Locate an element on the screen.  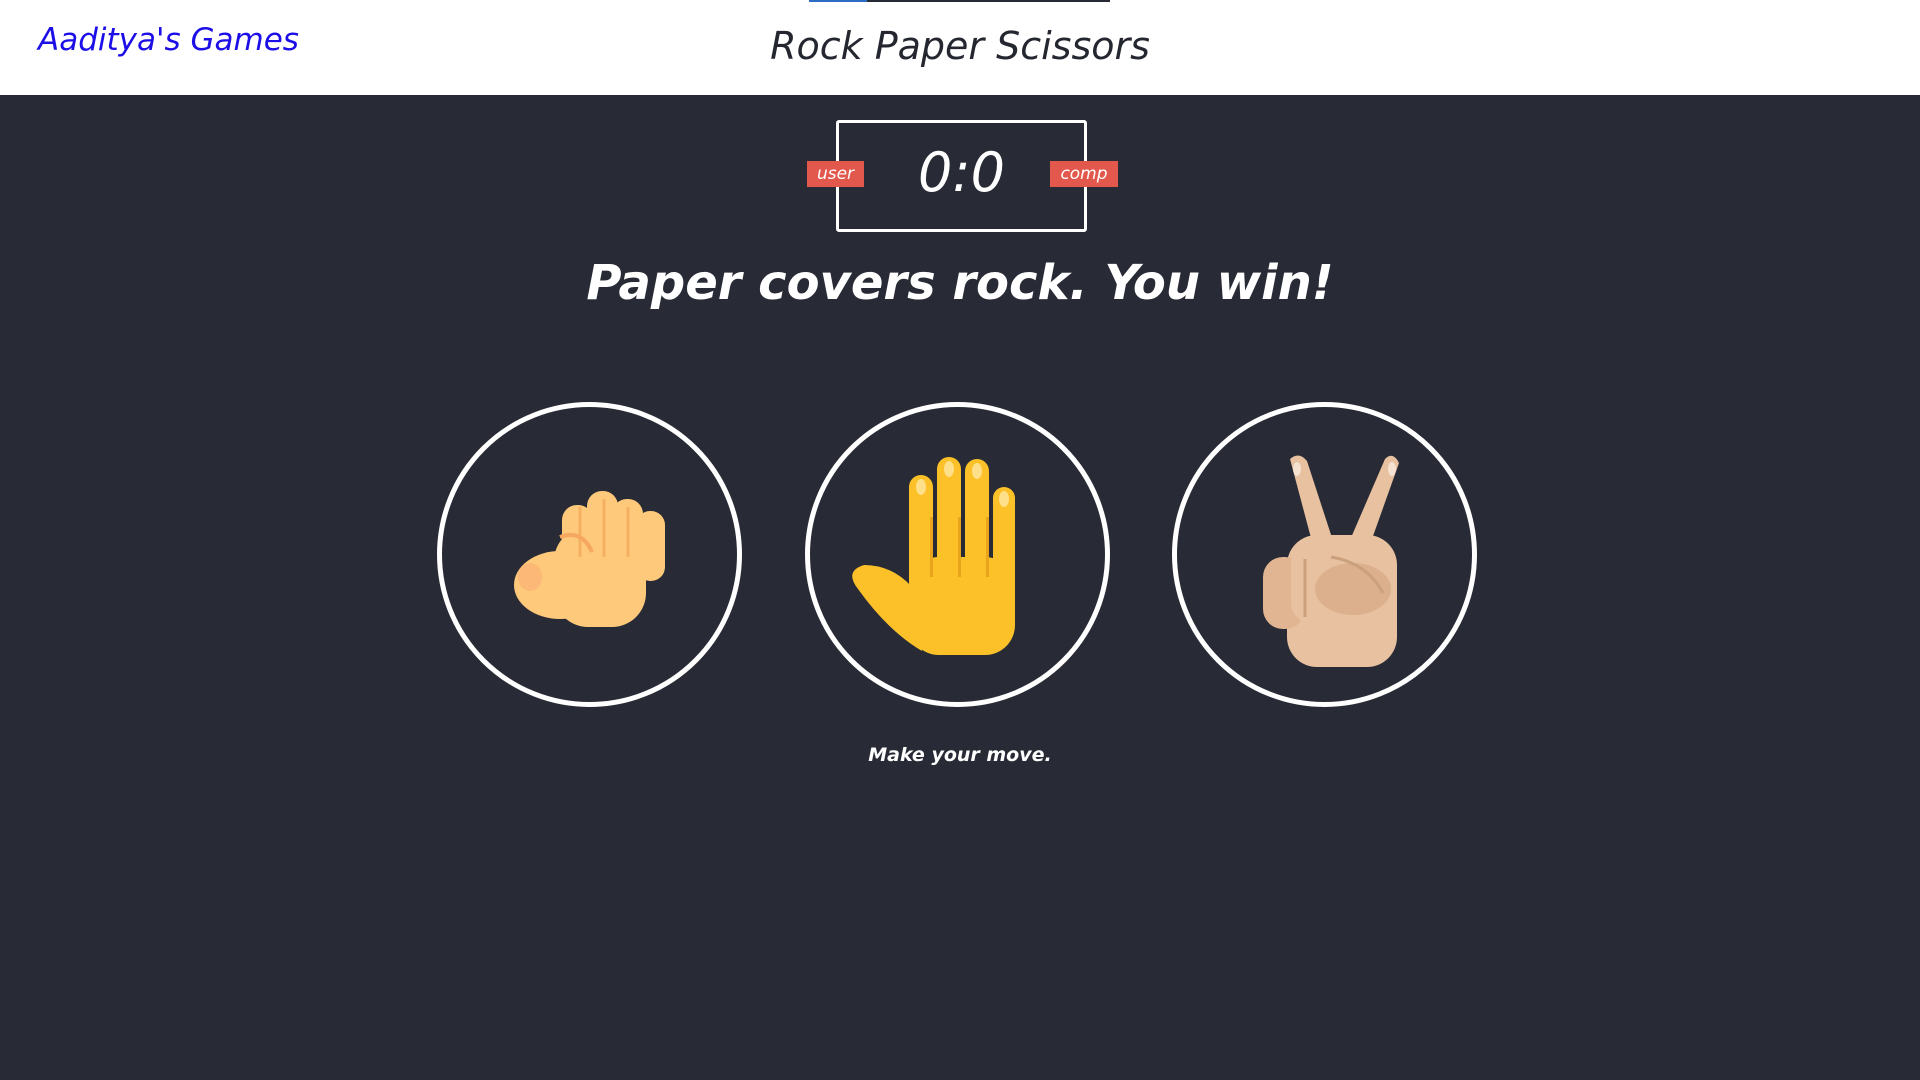
paper-choice-button is located at coordinates (957, 554).